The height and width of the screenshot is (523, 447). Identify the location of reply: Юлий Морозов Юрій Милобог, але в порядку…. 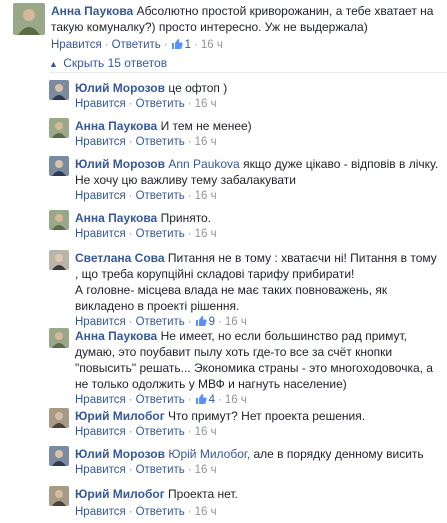
(247, 462).